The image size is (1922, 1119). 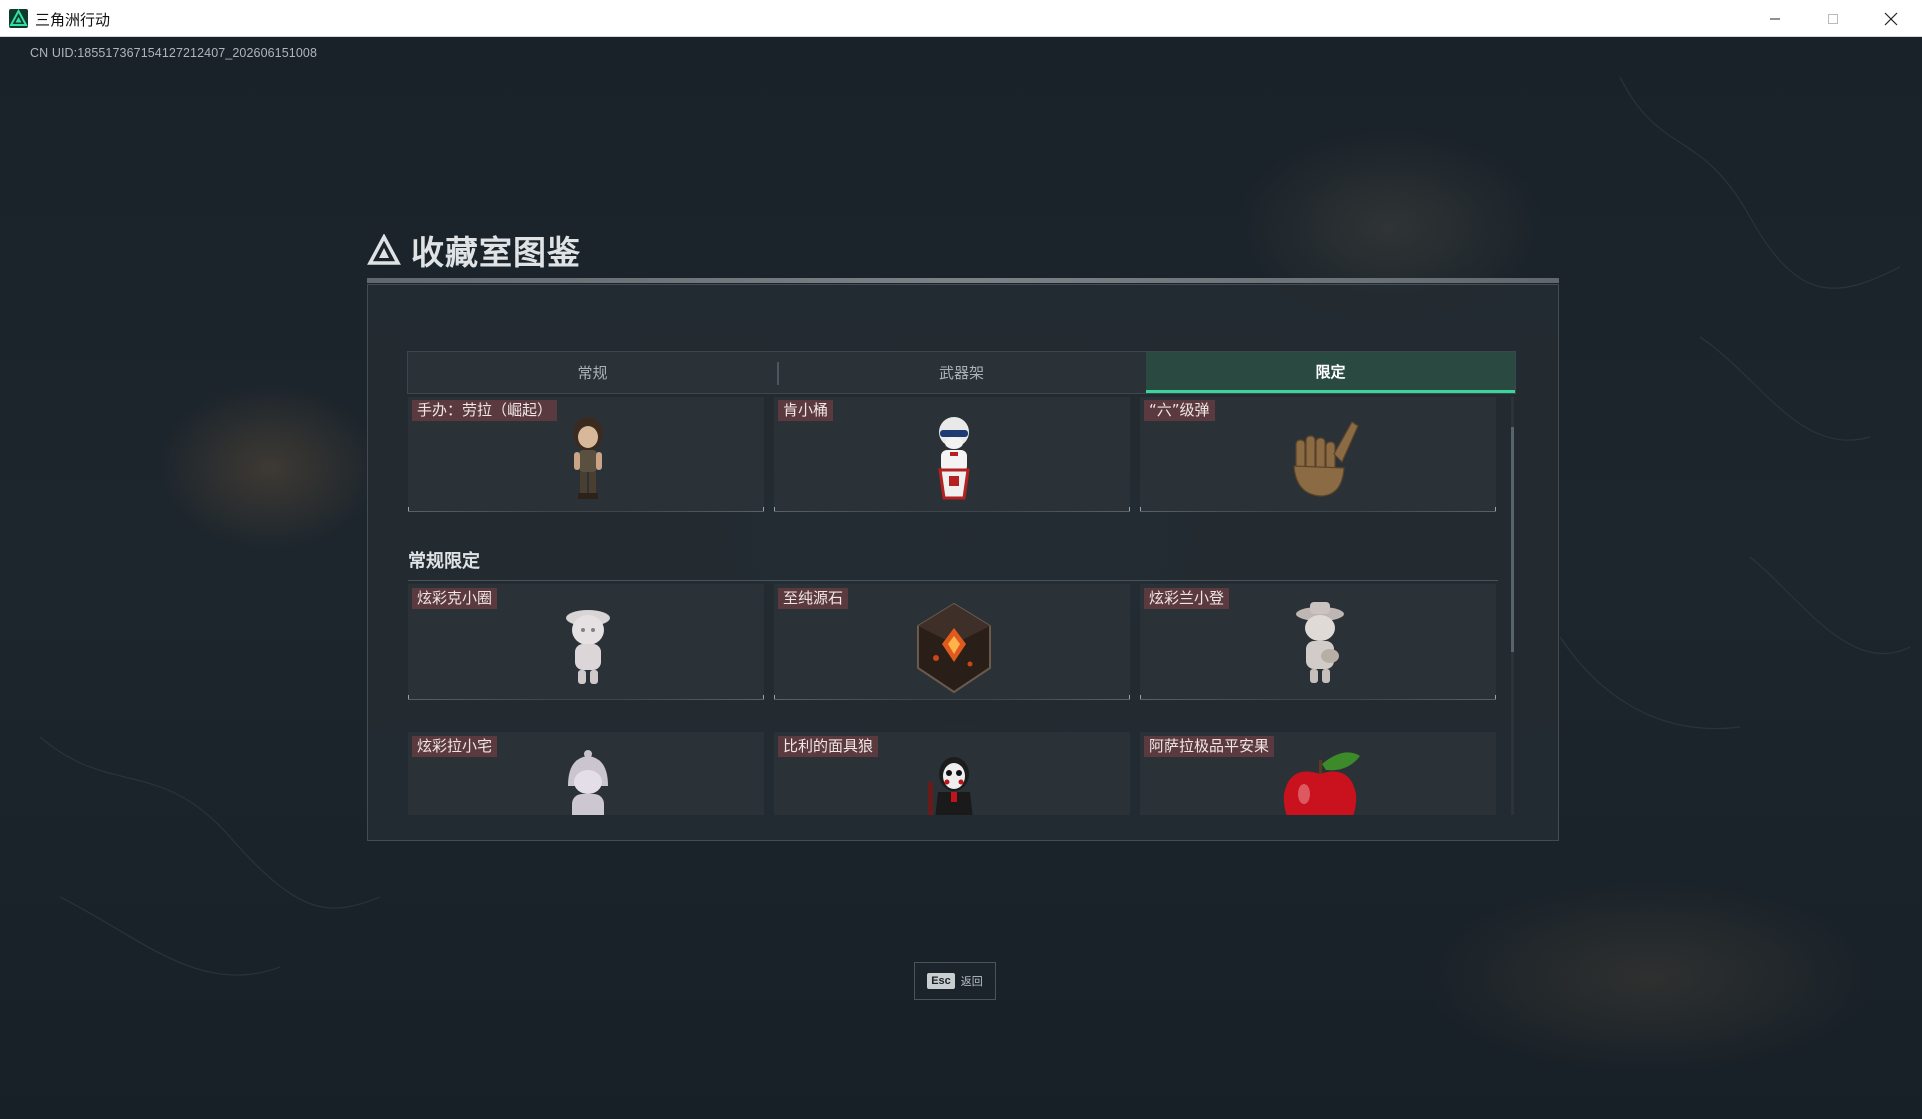 I want to click on back-button: Esc 返回, so click(x=955, y=981).